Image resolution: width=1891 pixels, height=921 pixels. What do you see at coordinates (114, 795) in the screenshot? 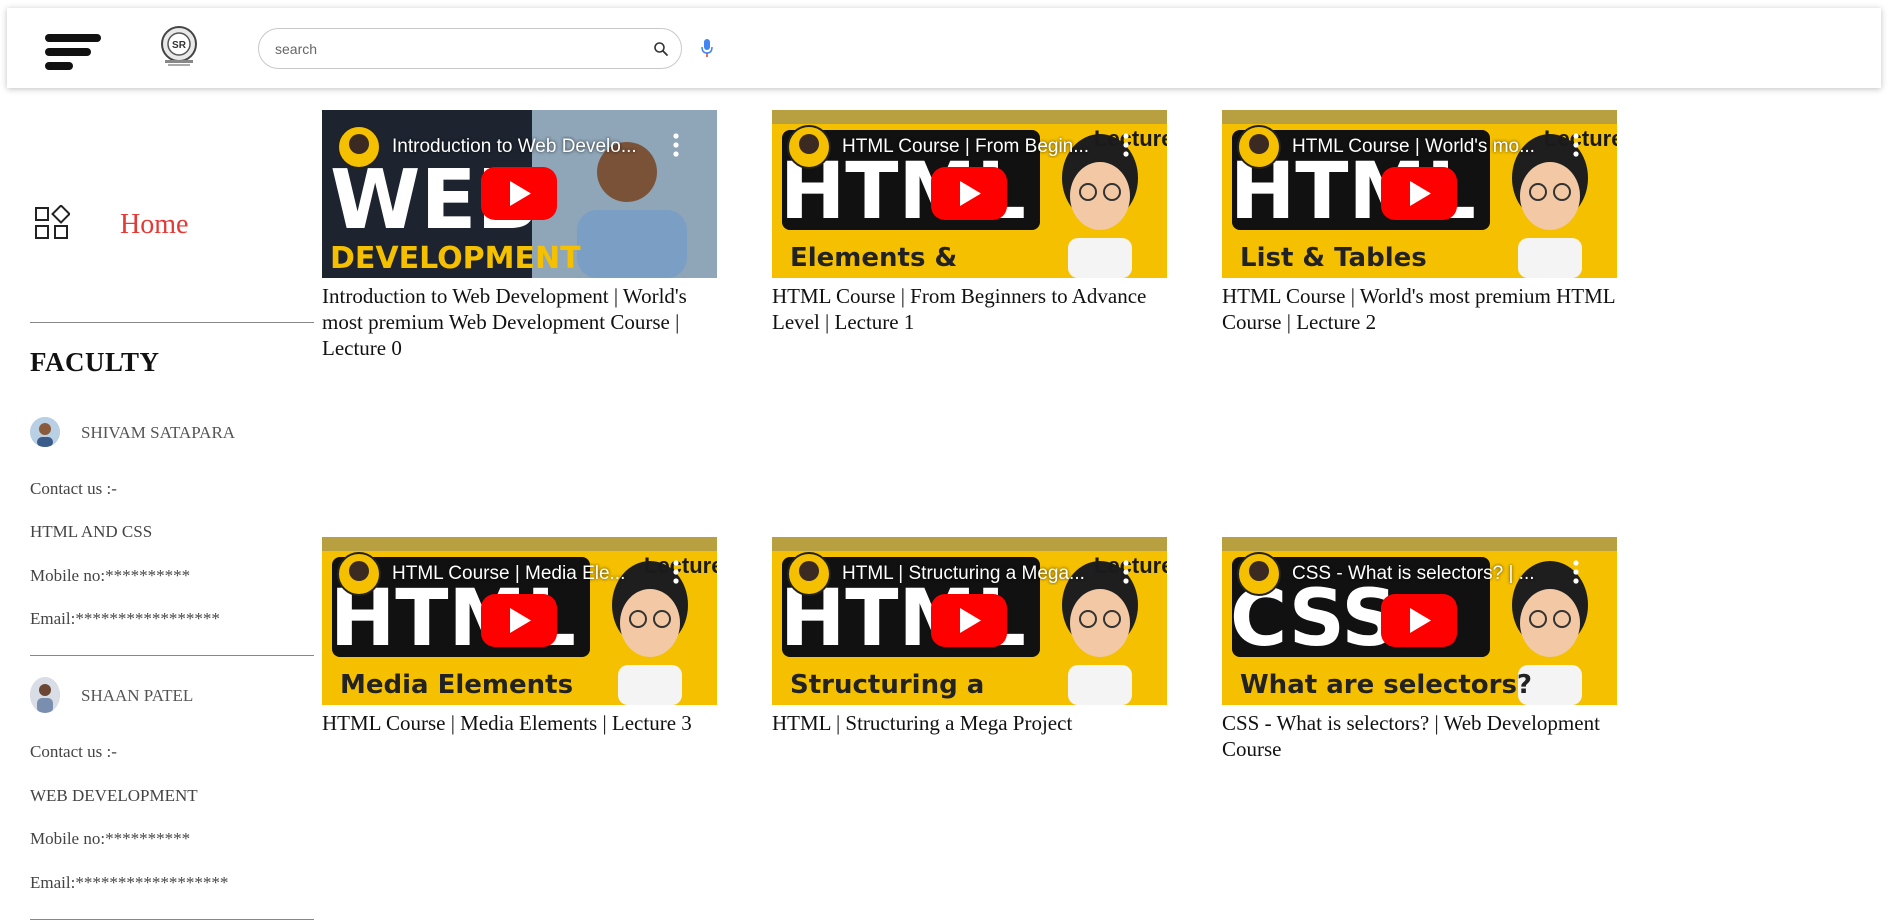
I see `faculty-subject: WEB DEVELOPMENT` at bounding box center [114, 795].